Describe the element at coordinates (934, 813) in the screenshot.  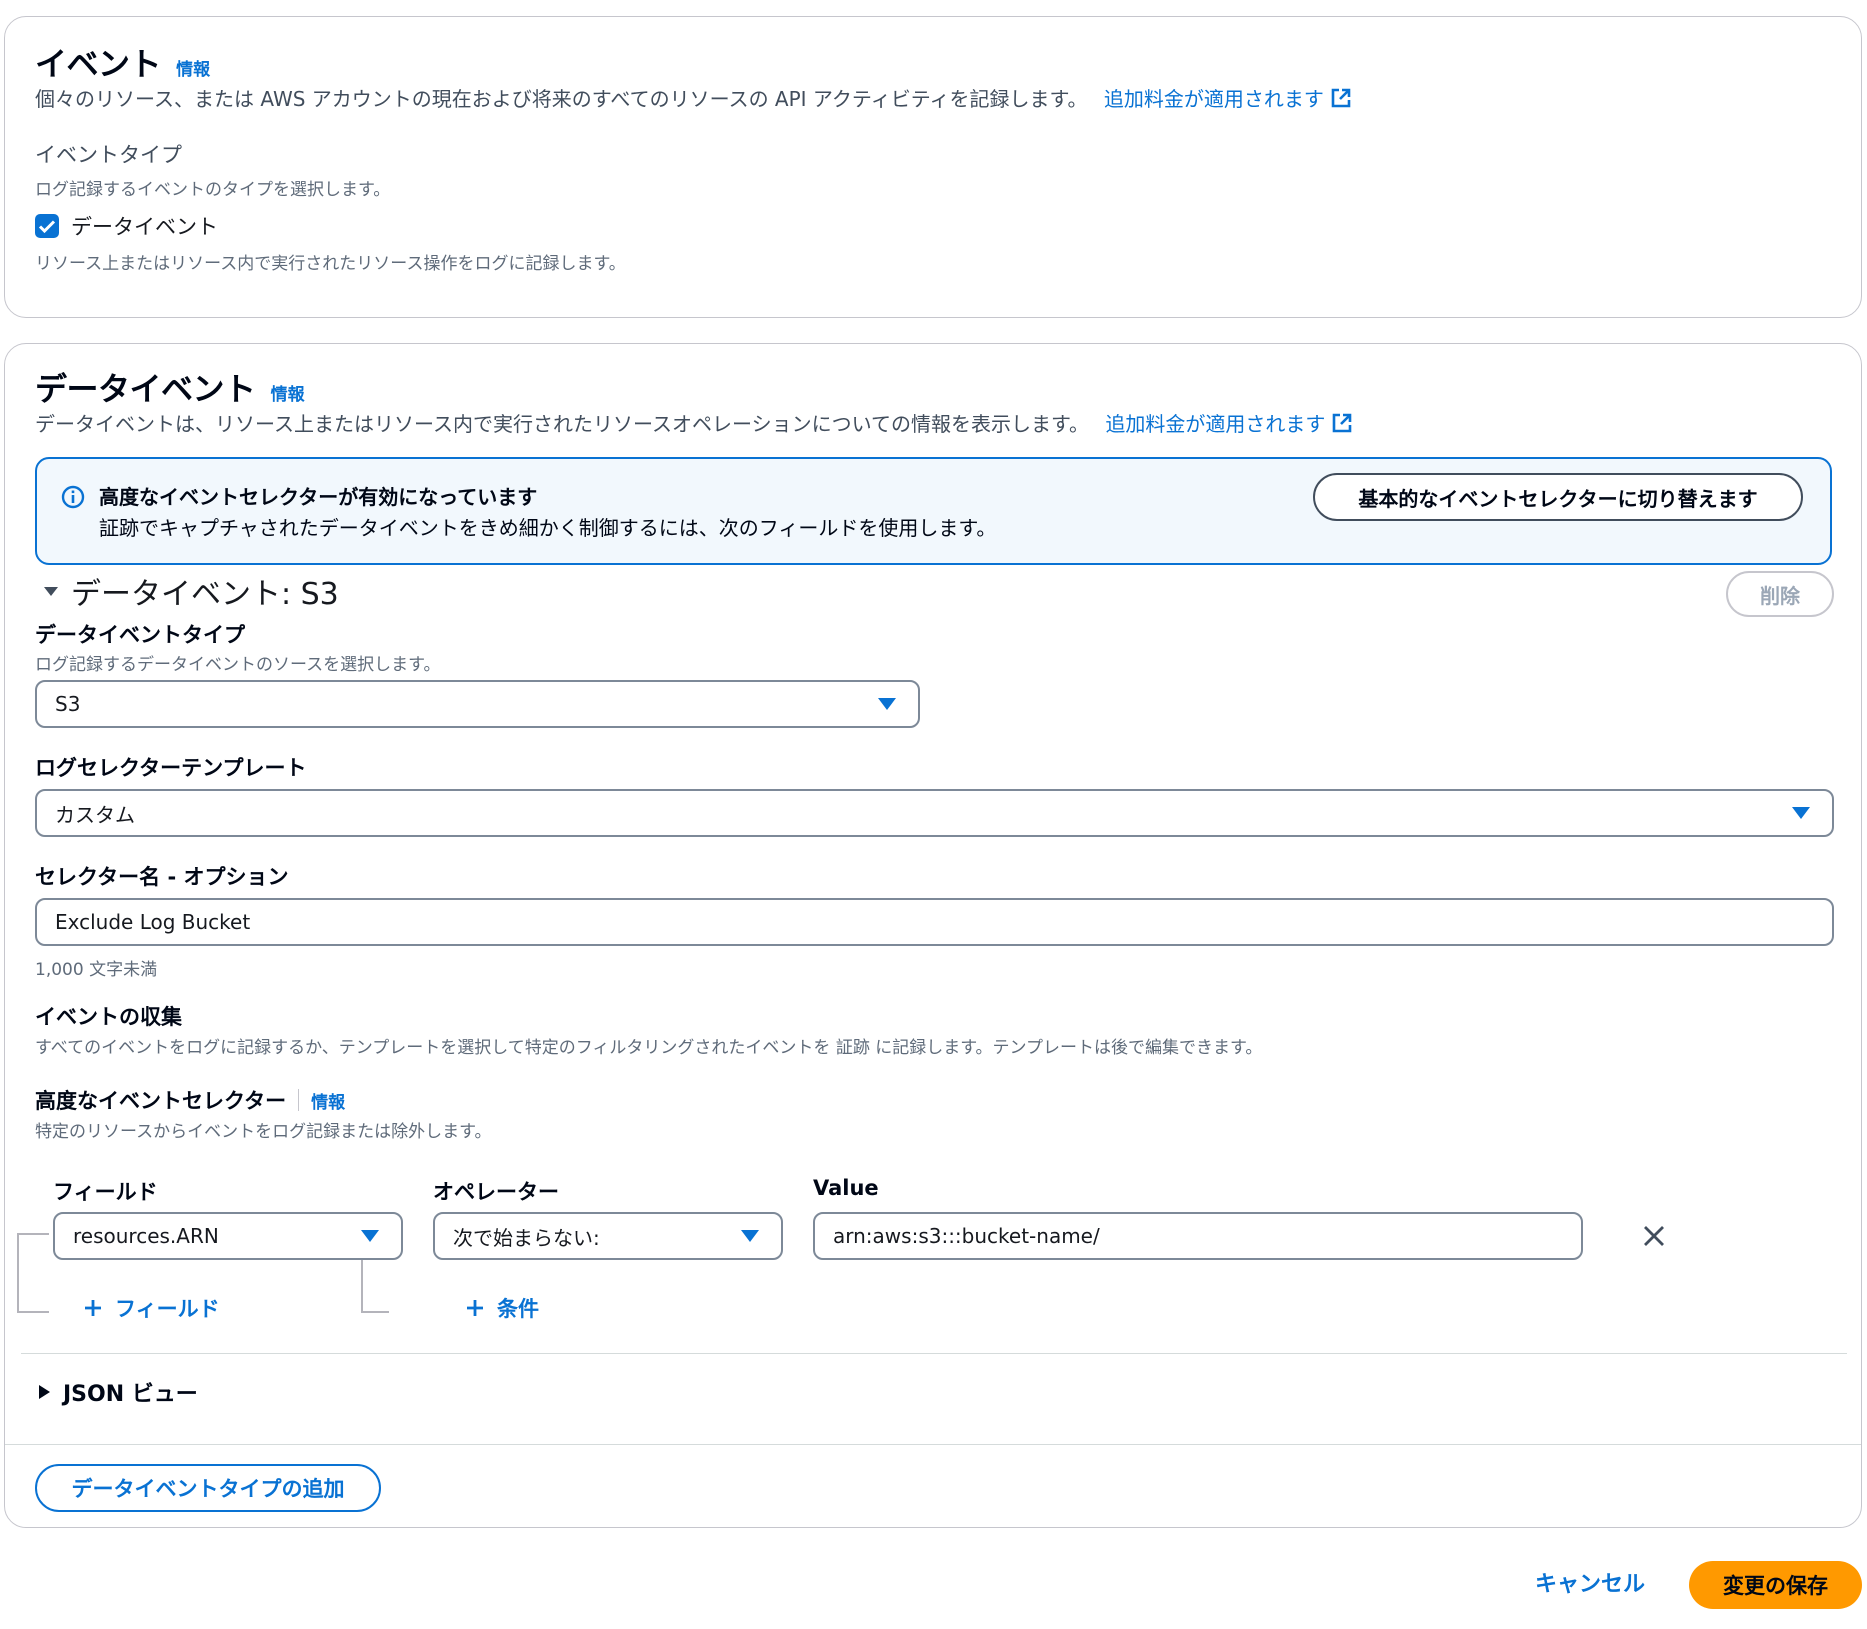
I see `log-selector-template-select: カスタム` at that location.